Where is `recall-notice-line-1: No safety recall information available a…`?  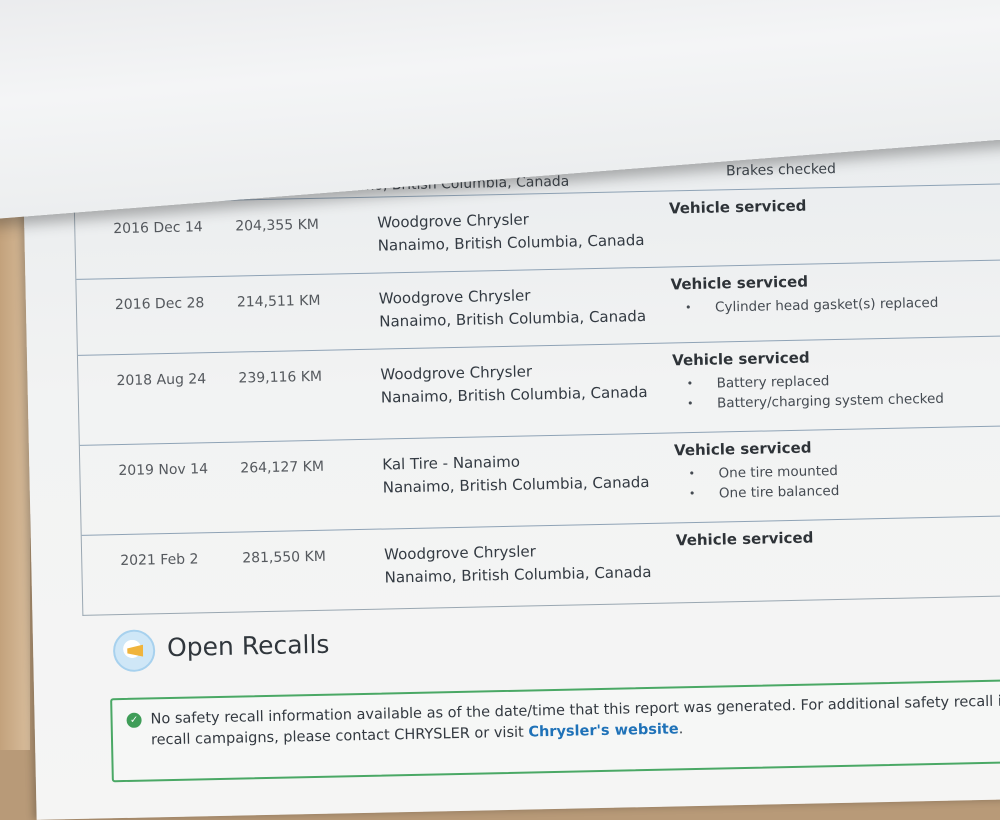 recall-notice-line-1: No safety recall information available a… is located at coordinates (575, 710).